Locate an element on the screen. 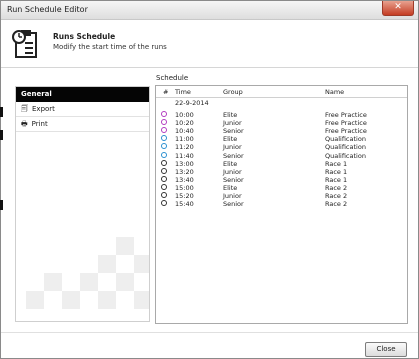 This screenshot has height=359, width=419. window-title: Run Schedule Editor is located at coordinates (47, 9).